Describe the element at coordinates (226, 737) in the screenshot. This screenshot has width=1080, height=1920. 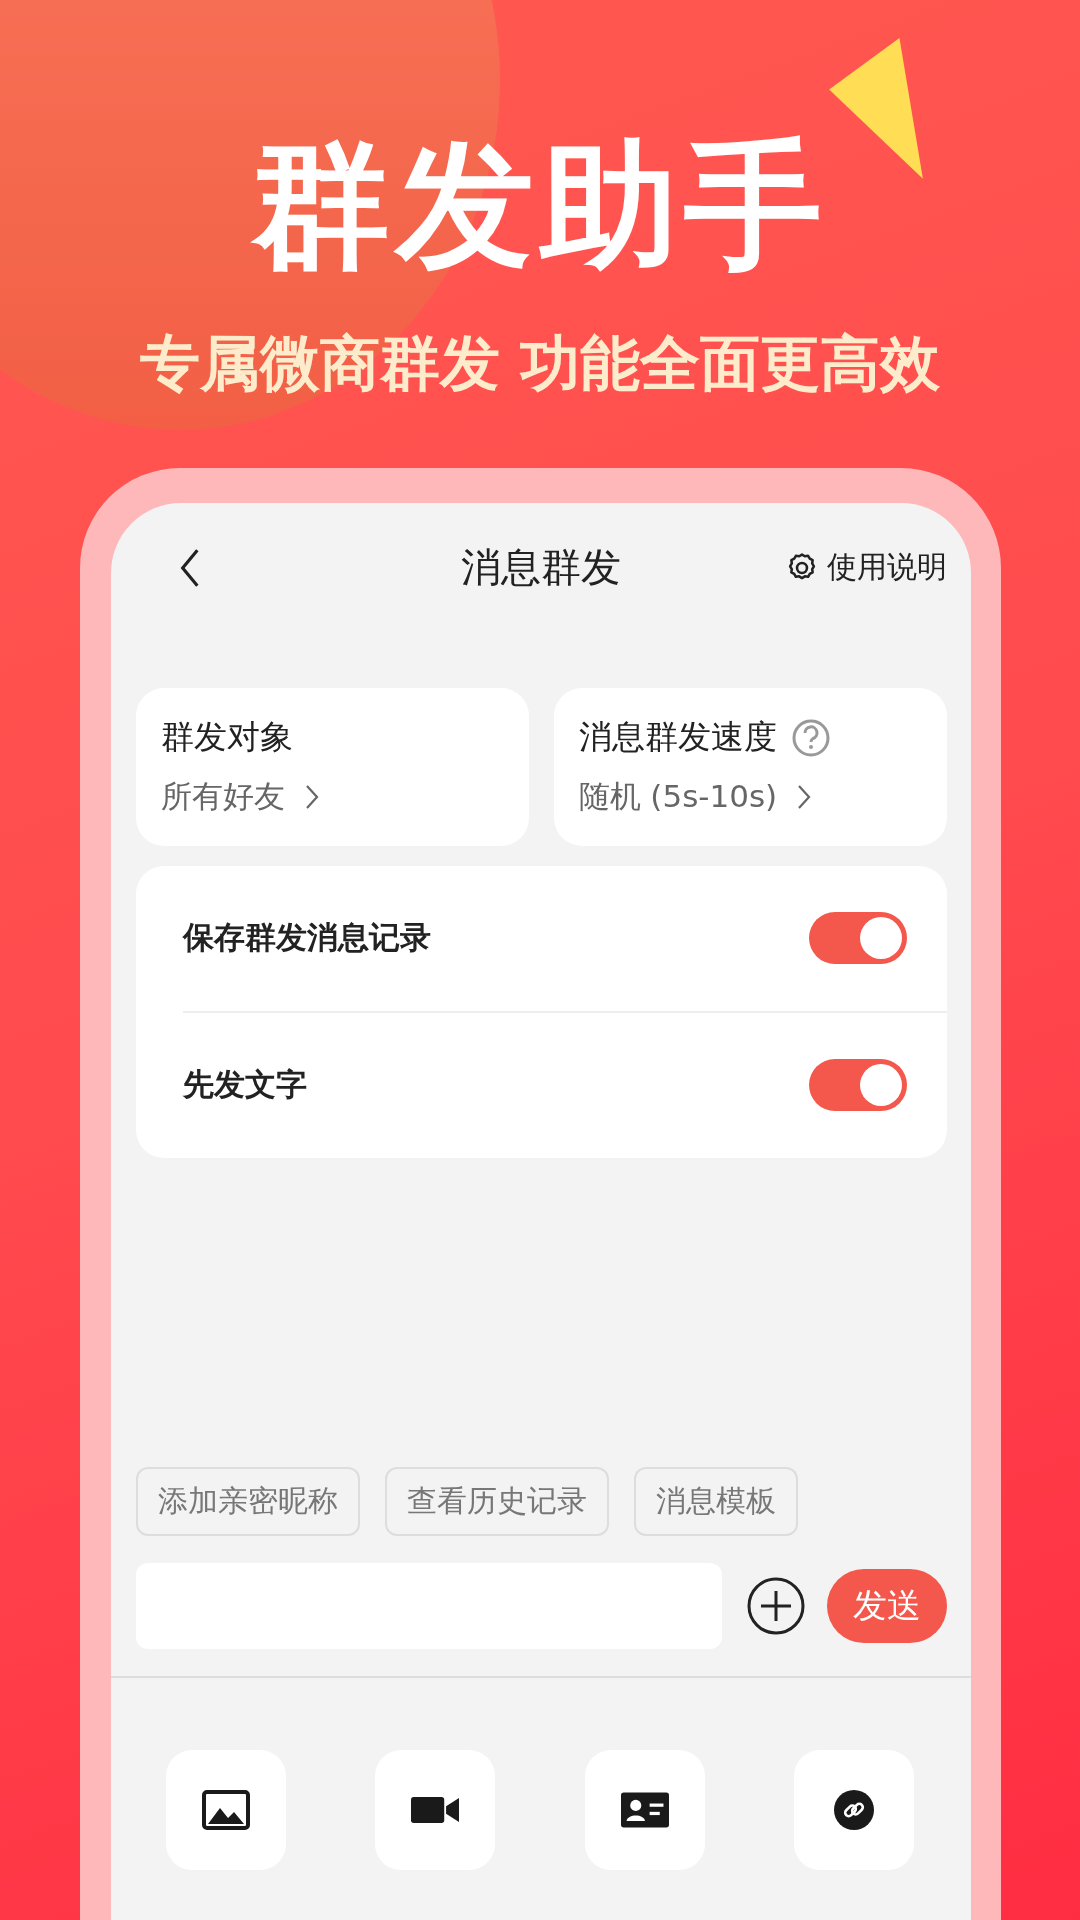
I see `card-title: 群发对象` at that location.